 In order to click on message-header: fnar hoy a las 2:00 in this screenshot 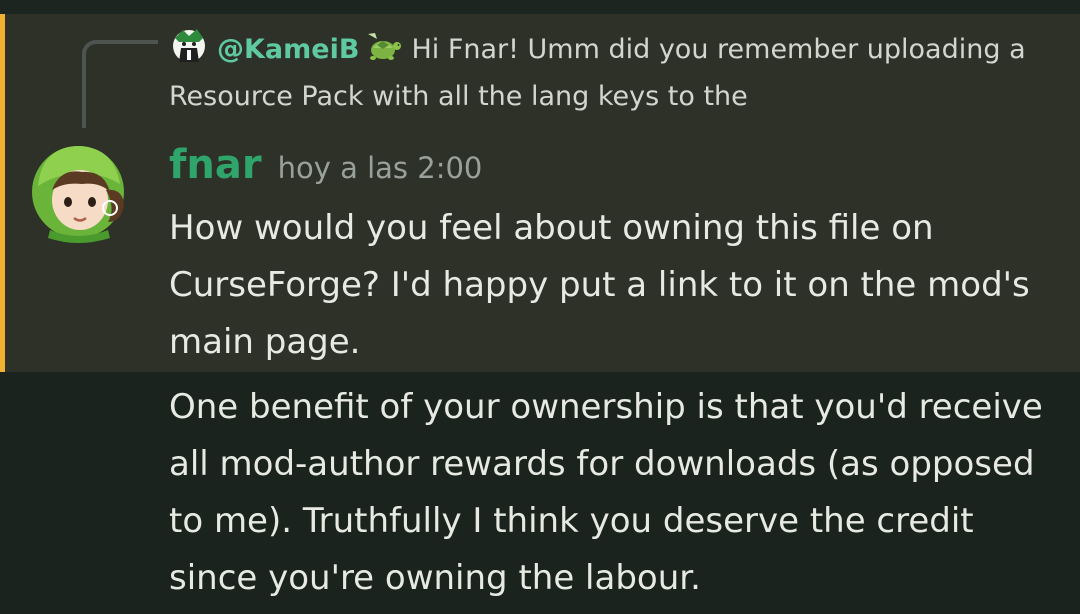, I will do `click(325, 165)`.